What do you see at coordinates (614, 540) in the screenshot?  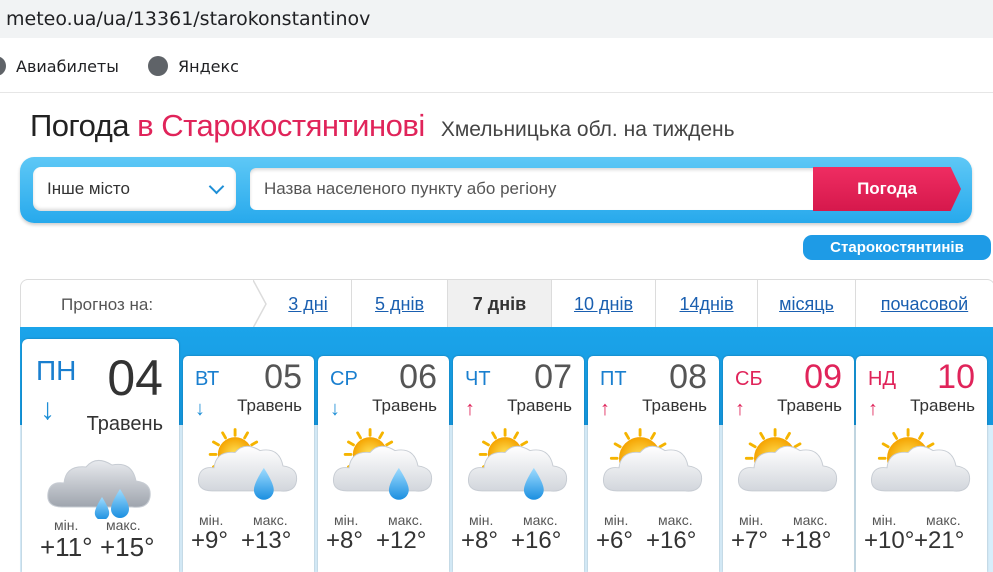 I see `min-temp: +6°` at bounding box center [614, 540].